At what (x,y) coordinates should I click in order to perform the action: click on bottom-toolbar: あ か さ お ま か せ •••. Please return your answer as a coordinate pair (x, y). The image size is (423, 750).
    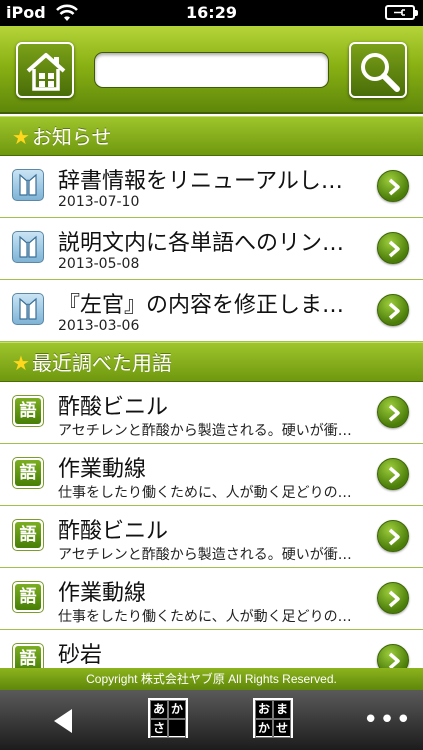
    Looking at the image, I should click on (211, 720).